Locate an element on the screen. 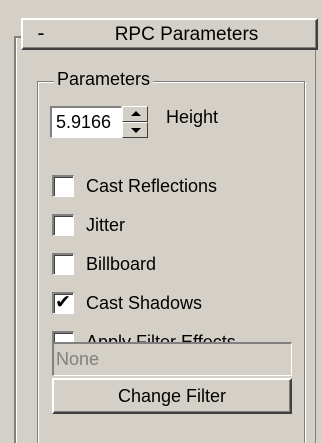 The width and height of the screenshot is (321, 443). parameters-group-label: Parameters is located at coordinates (104, 79).